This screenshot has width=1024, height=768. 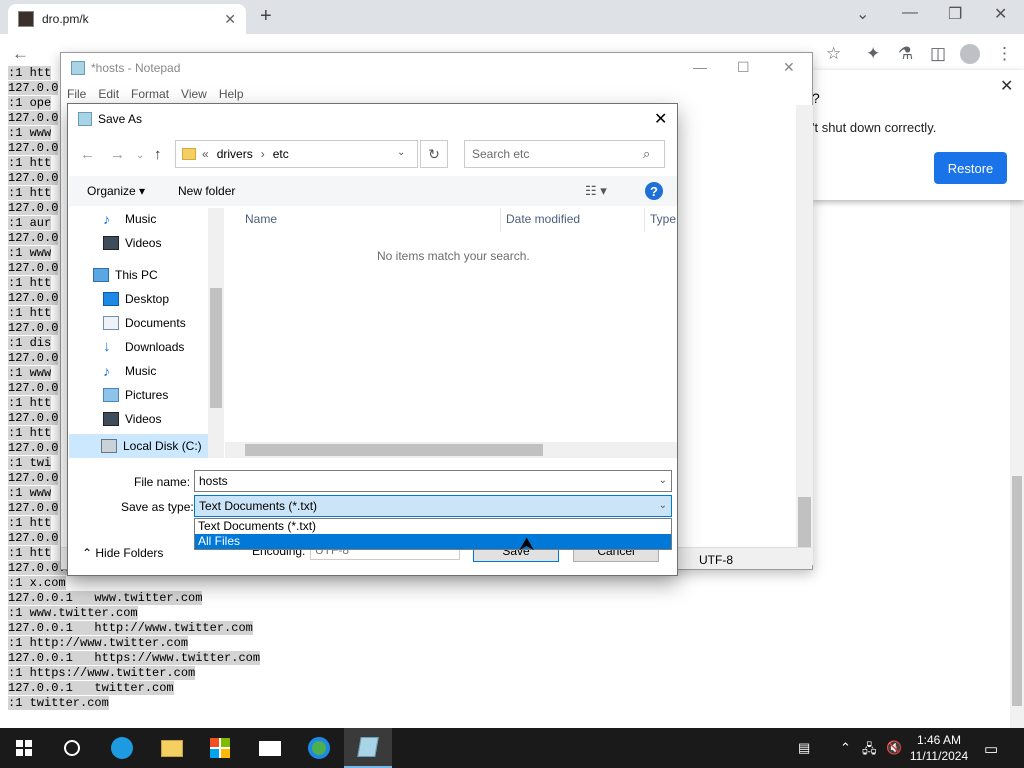 What do you see at coordinates (663, 219) in the screenshot?
I see `column-type: Type` at bounding box center [663, 219].